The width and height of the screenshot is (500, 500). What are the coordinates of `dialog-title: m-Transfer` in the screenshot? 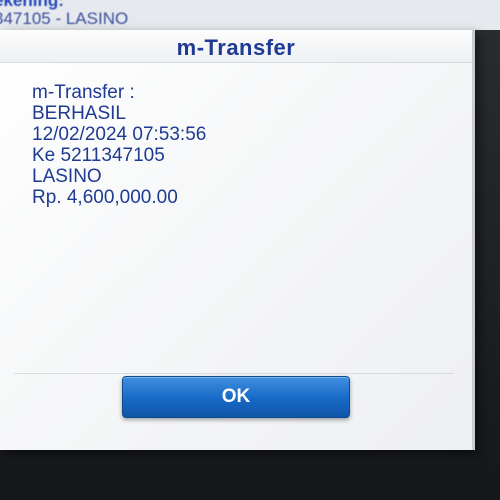 It's located at (236, 47).